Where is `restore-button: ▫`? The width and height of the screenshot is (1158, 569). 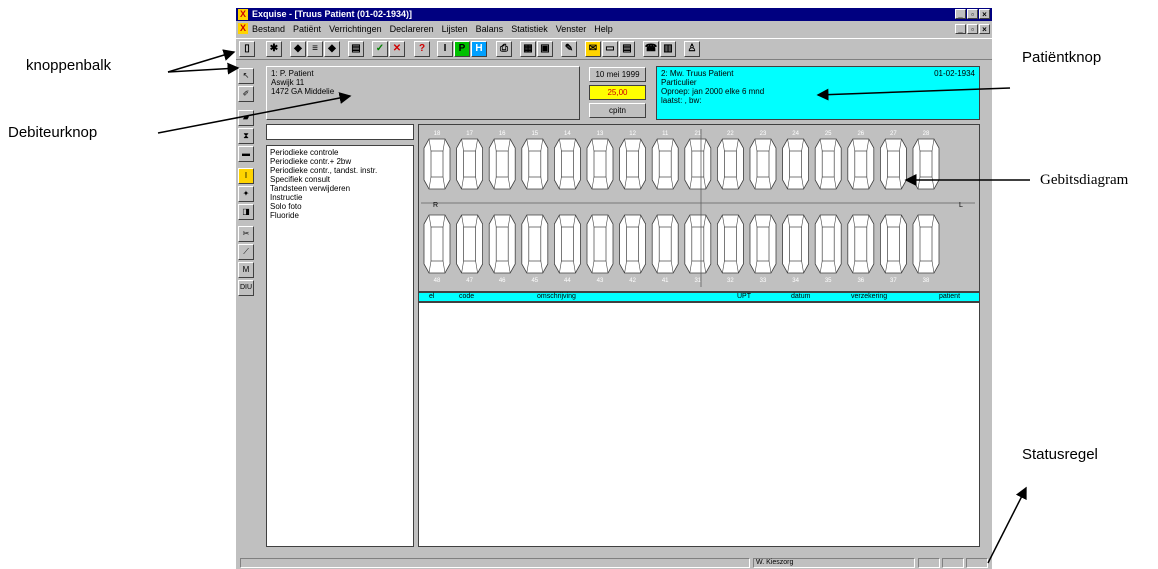 restore-button: ▫ is located at coordinates (972, 14).